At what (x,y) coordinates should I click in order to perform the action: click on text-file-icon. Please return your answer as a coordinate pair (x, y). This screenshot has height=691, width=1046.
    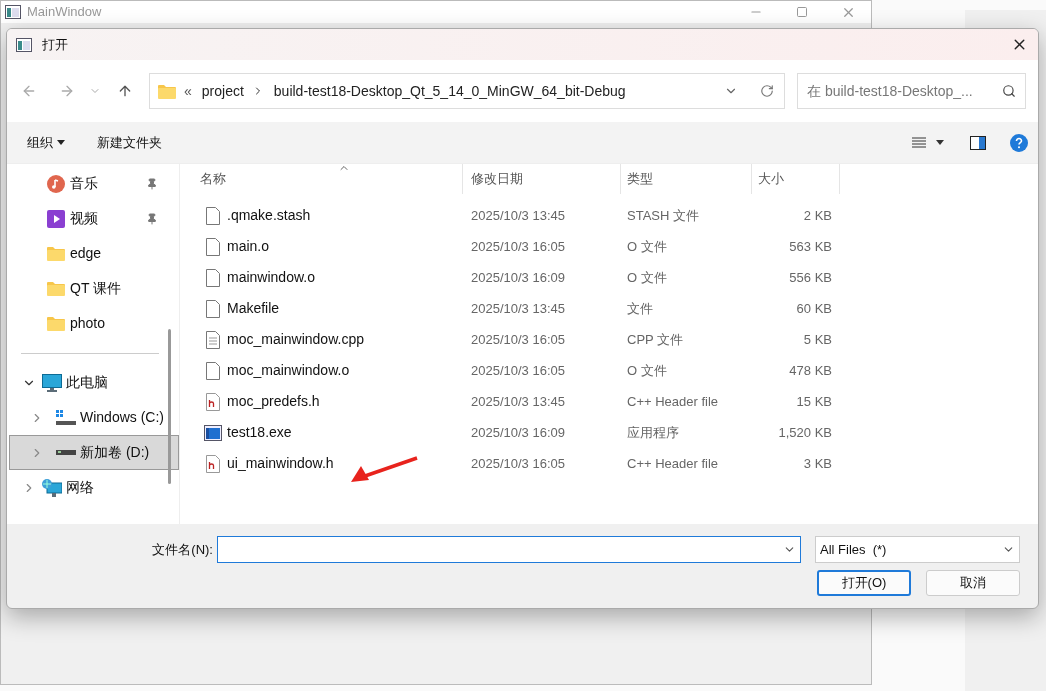
    Looking at the image, I should click on (213, 339).